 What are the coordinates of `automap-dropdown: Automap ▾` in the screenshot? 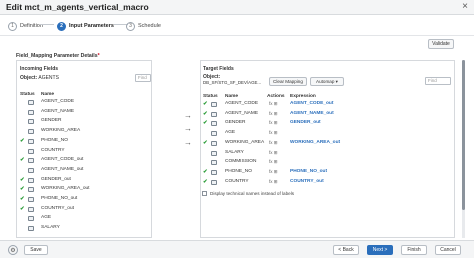 It's located at (327, 81).